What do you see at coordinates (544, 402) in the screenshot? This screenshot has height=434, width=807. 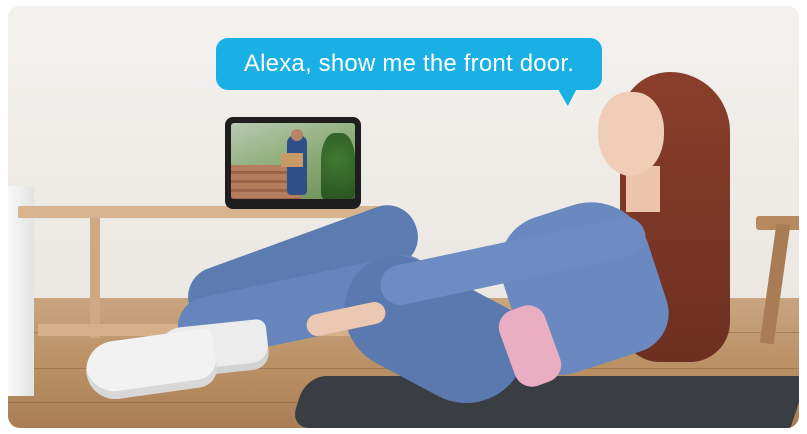 I see `yoga-mat` at bounding box center [544, 402].